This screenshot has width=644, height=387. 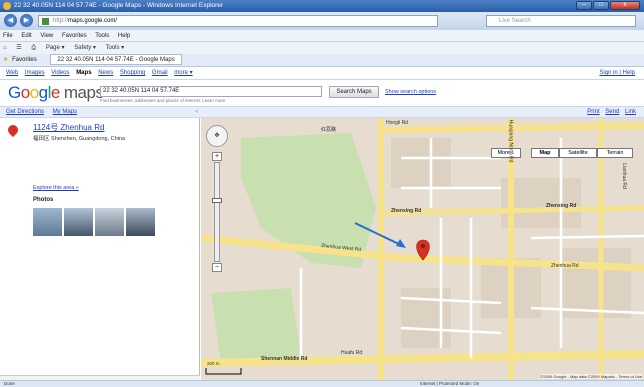 I want to click on address-input: http://maps.google.com/, so click(x=238, y=21).